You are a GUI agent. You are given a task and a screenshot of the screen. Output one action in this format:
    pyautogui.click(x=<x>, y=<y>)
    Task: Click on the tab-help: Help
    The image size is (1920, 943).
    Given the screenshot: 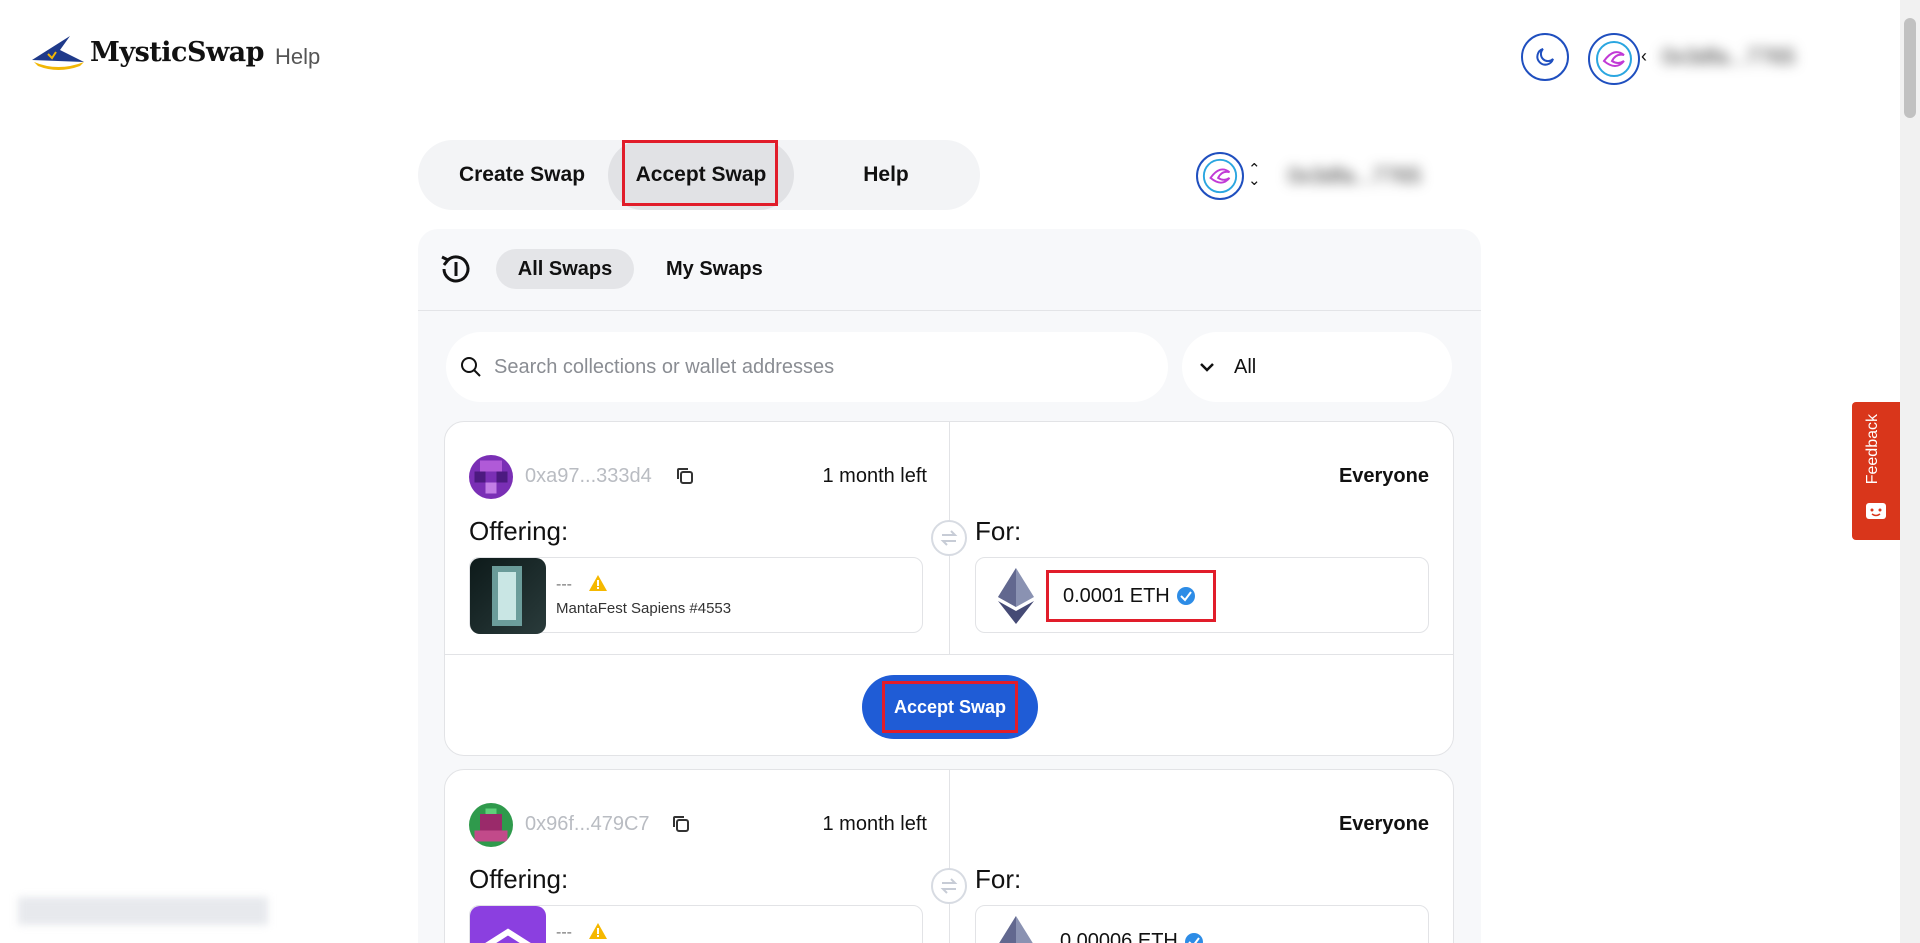 What is the action you would take?
    pyautogui.click(x=886, y=175)
    